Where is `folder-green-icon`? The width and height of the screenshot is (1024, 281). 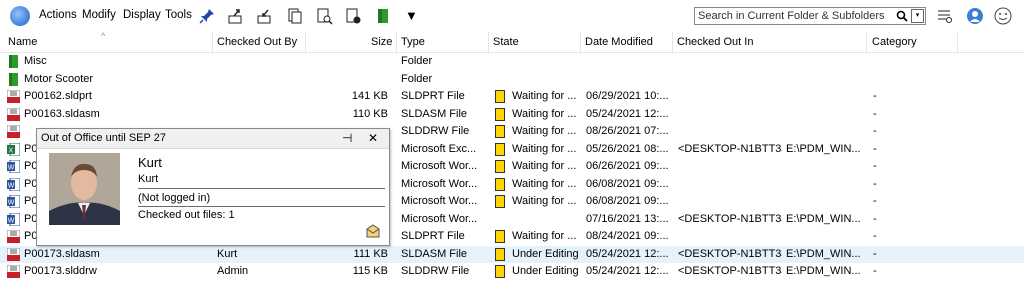 folder-green-icon is located at coordinates (383, 16).